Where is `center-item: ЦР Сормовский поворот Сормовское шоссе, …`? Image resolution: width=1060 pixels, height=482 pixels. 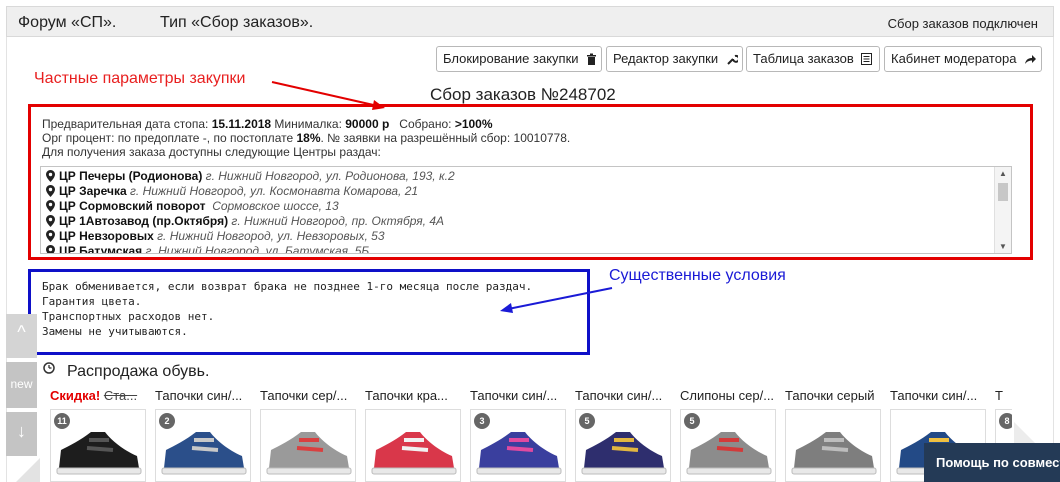
center-item: ЦР Сормовский поворот Сормовское шоссе, … is located at coordinates (192, 206).